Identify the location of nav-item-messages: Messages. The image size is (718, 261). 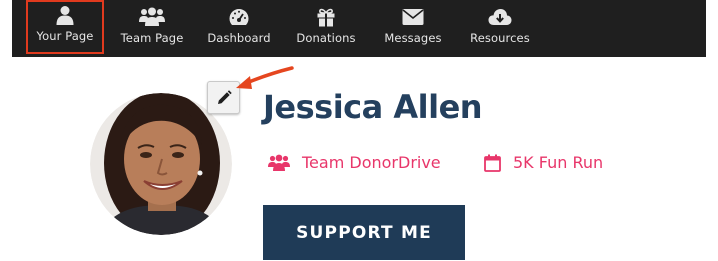
(413, 26).